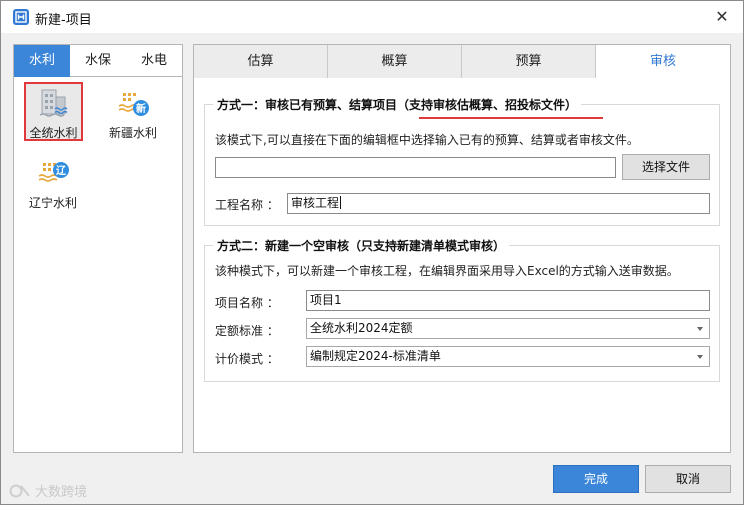 This screenshot has width=744, height=505. What do you see at coordinates (395, 61) in the screenshot?
I see `tab-budget-estimate: 概算` at bounding box center [395, 61].